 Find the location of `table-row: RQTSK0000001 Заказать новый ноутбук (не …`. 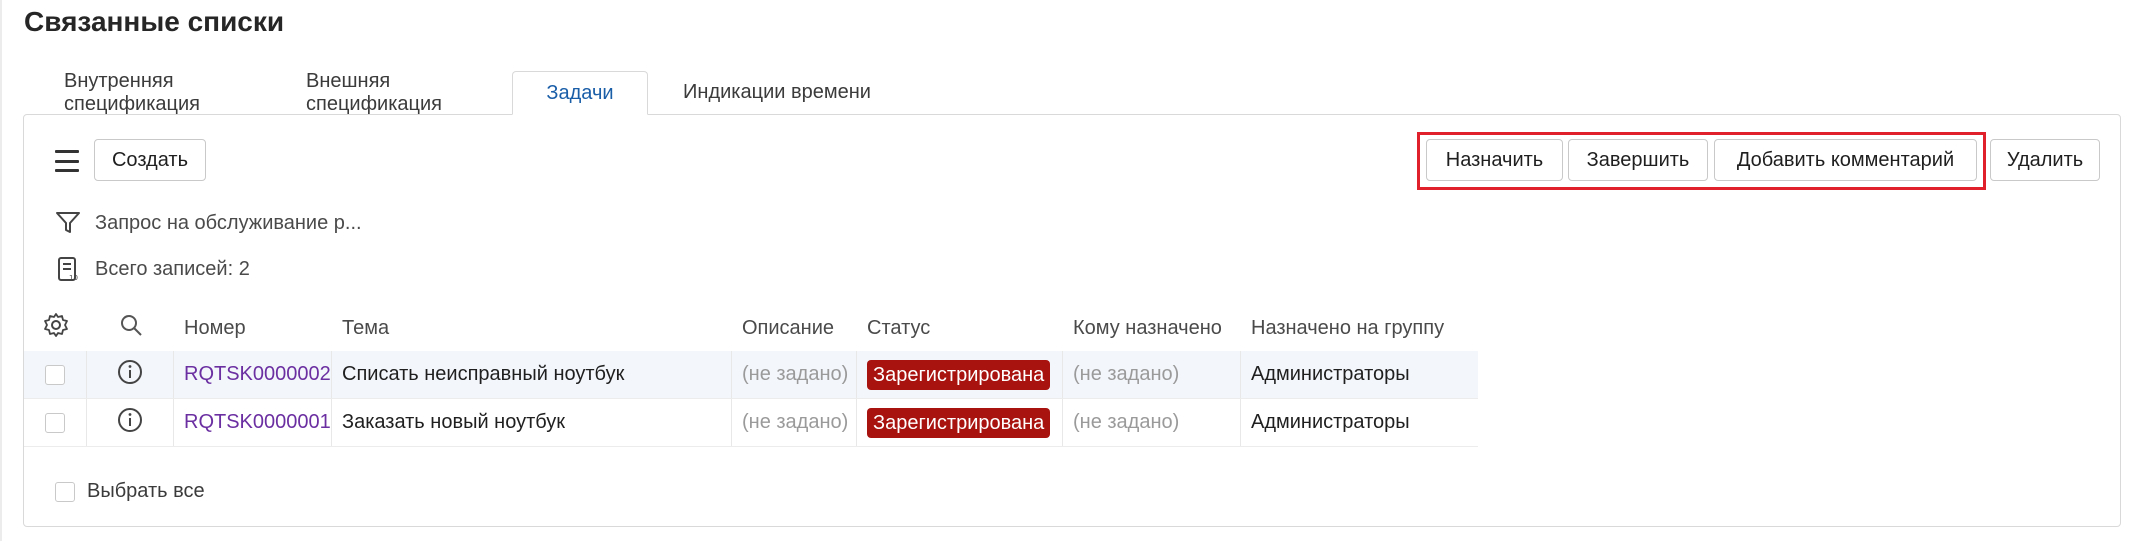

table-row: RQTSK0000001 Заказать новый ноутбук (не … is located at coordinates (751, 423).